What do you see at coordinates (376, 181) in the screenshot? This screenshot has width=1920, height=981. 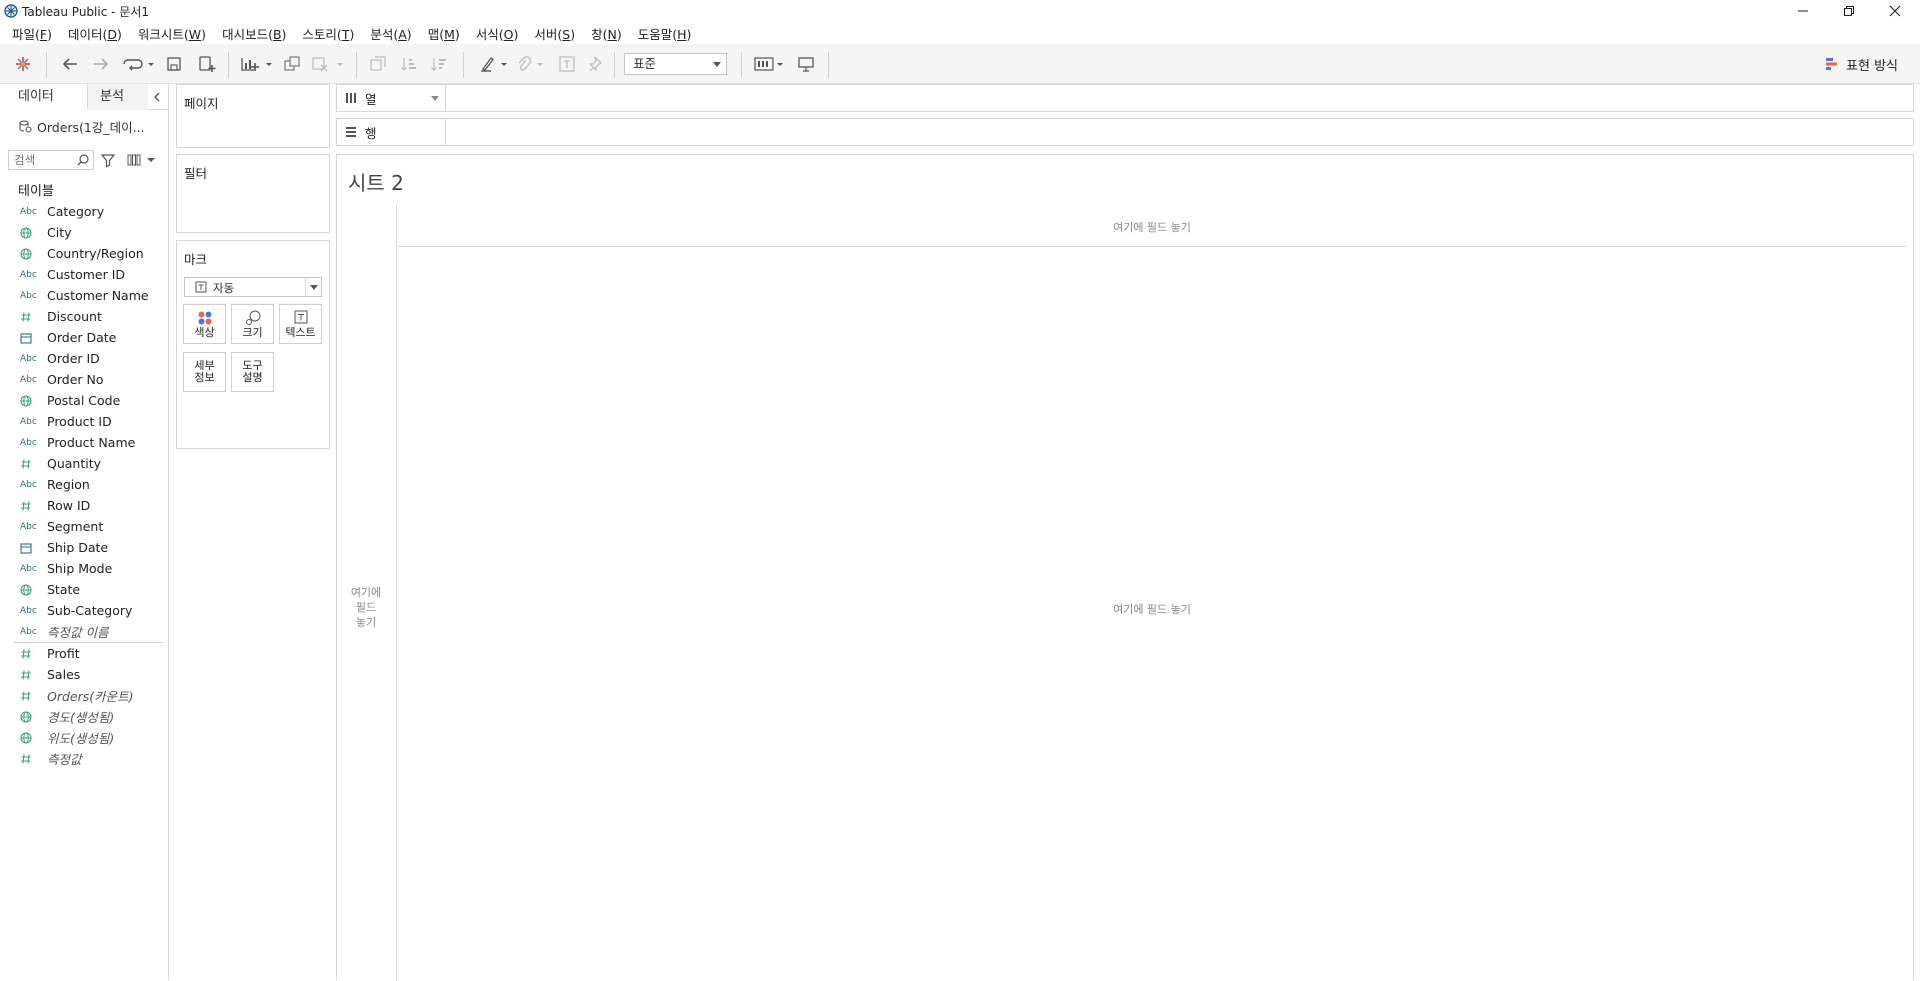 I see `sheet-title: 시트 2` at bounding box center [376, 181].